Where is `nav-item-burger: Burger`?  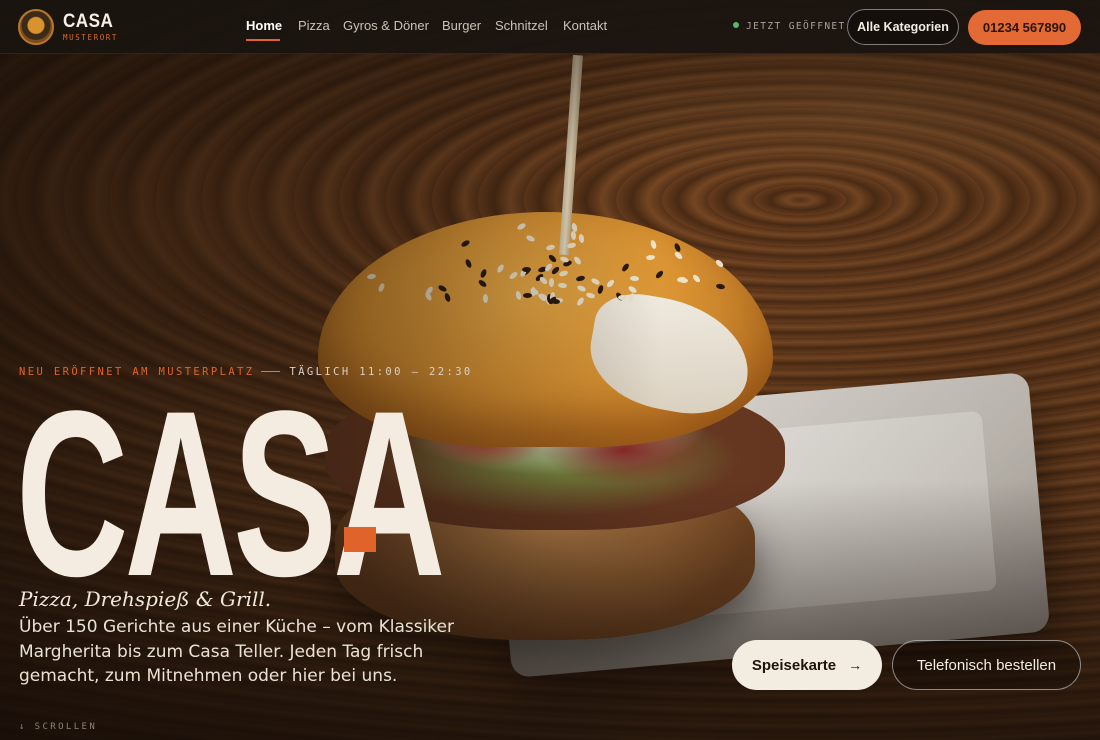
nav-item-burger: Burger is located at coordinates (461, 25).